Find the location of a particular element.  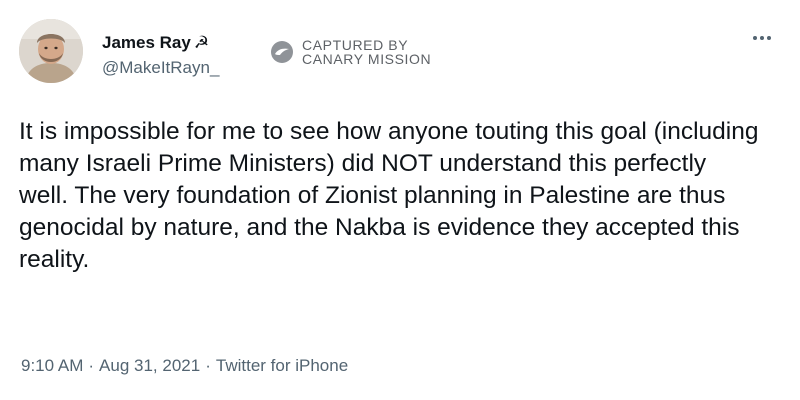

tweet-date: Aug 31, 2021 is located at coordinates (149, 365).